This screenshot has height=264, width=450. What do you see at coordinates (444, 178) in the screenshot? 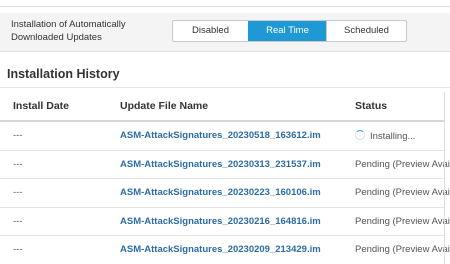
I see `table-right-border` at bounding box center [444, 178].